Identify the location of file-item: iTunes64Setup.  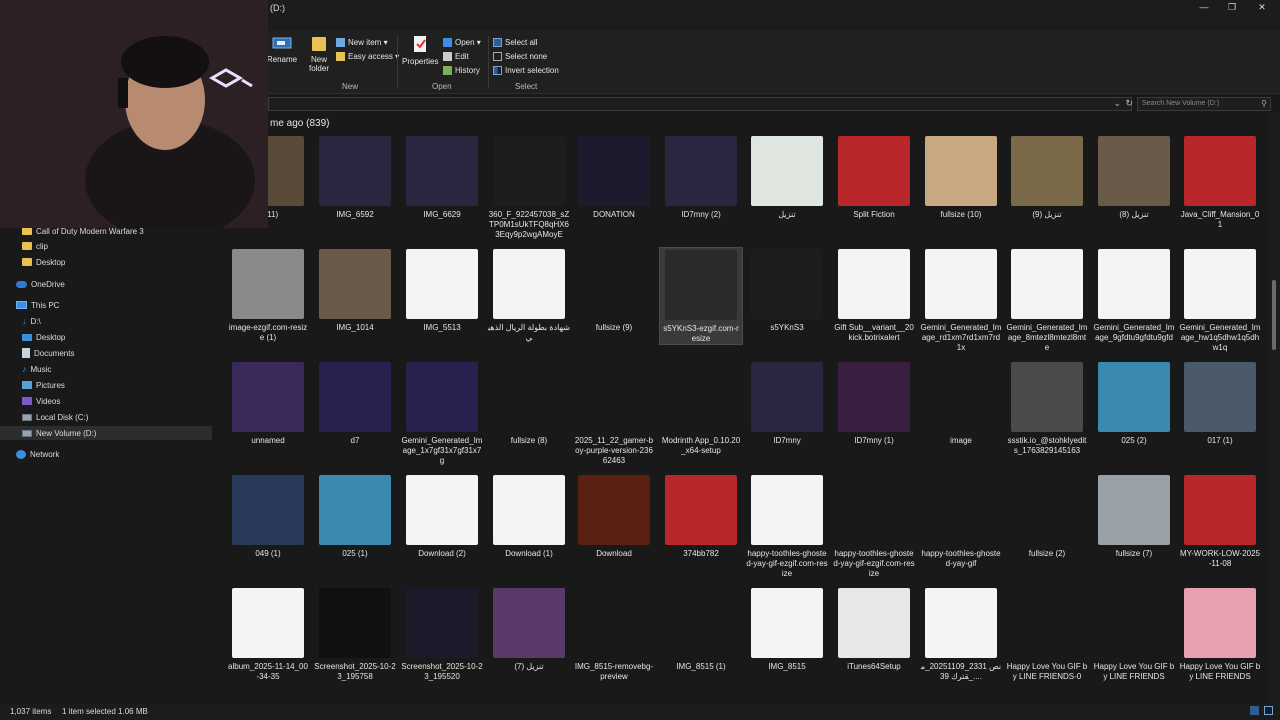
(874, 629).